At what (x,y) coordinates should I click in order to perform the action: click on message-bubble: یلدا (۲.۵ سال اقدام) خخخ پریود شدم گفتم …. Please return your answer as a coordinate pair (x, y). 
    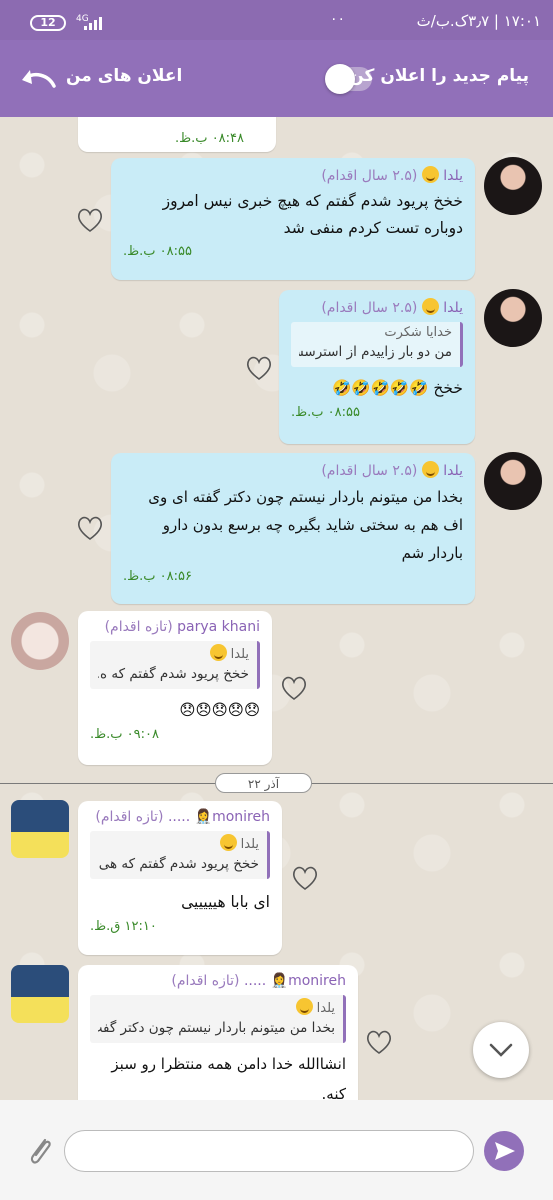
    Looking at the image, I should click on (293, 219).